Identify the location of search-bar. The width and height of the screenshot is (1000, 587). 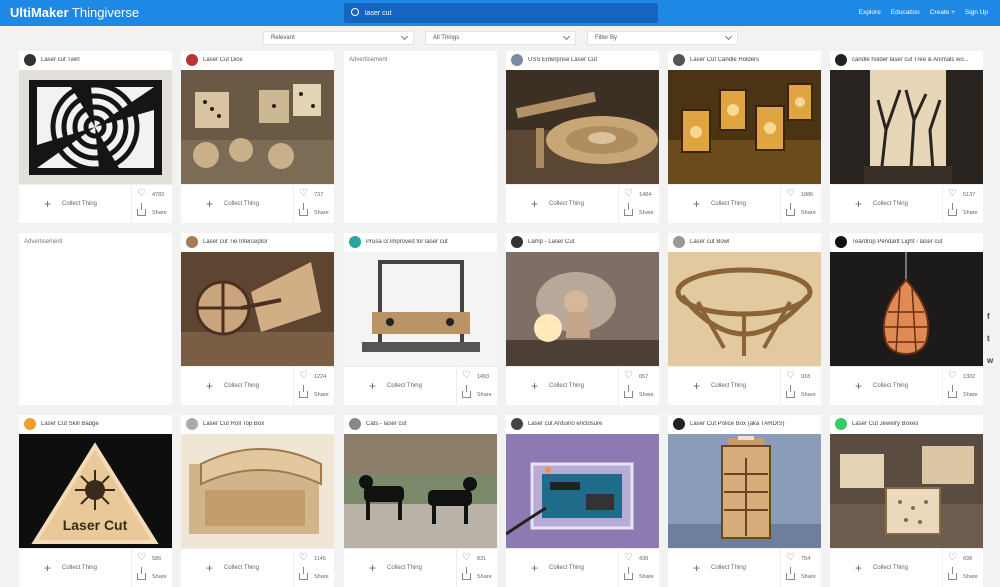
(501, 13).